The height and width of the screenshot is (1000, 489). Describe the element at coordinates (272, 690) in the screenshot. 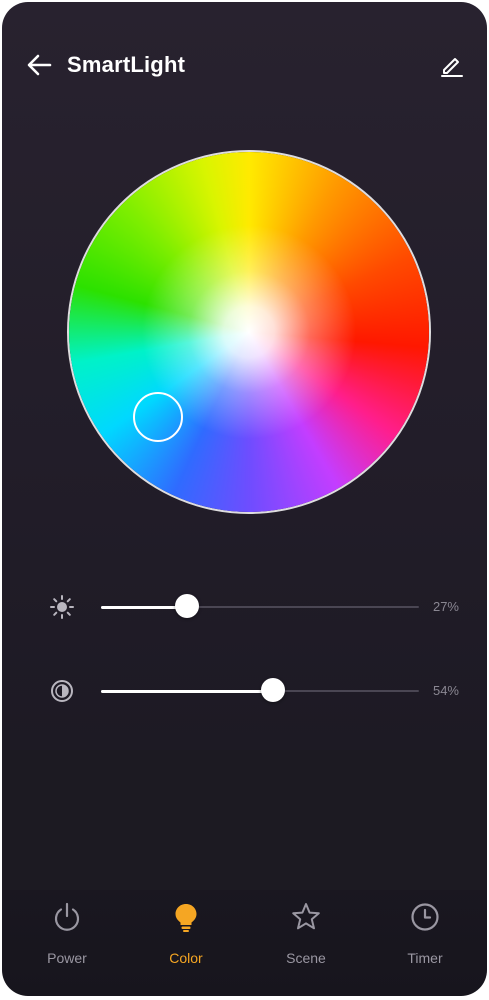

I see `saturation-thumb` at that location.